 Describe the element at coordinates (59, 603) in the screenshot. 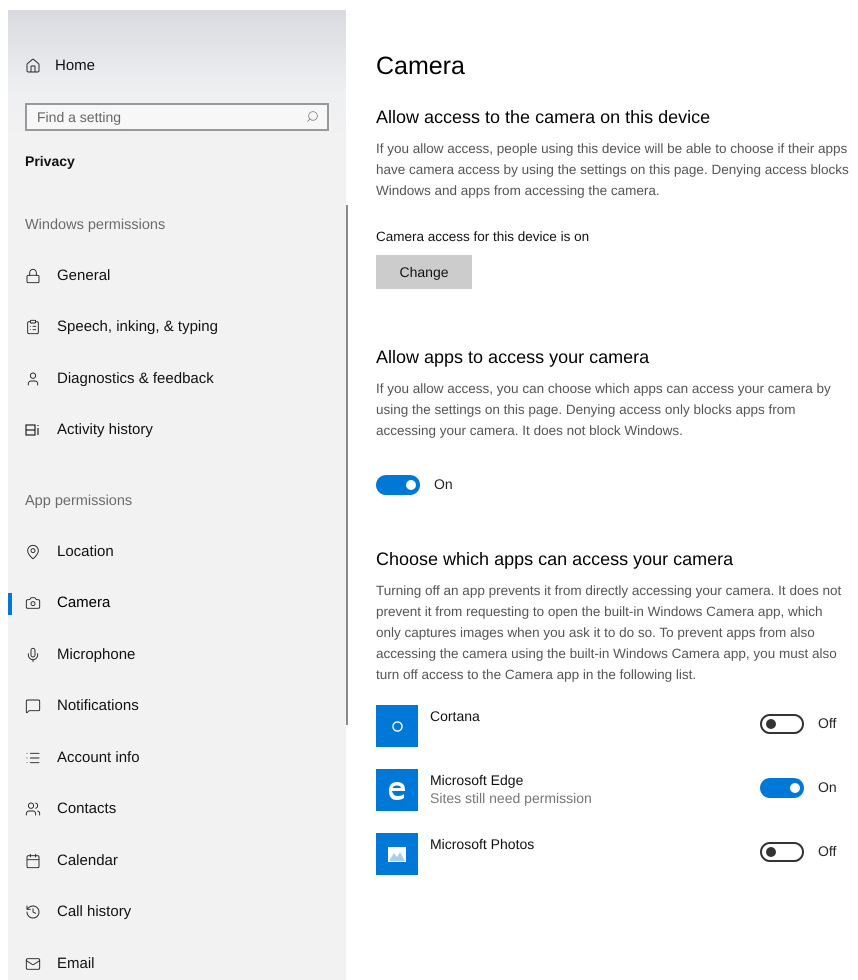

I see `nav-item: Camera` at that location.